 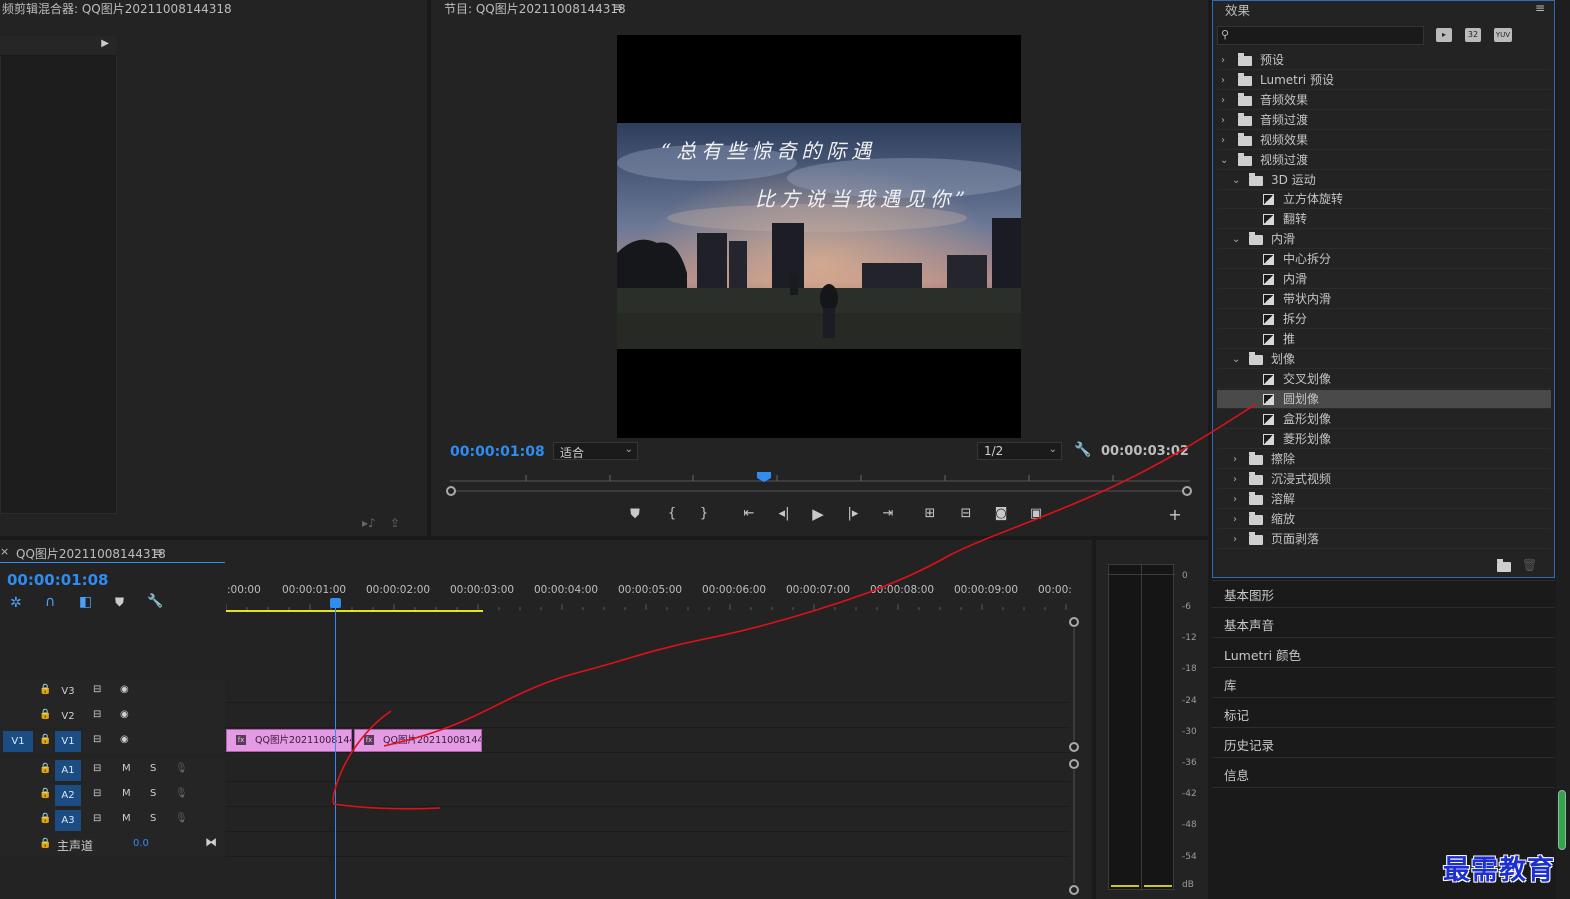 What do you see at coordinates (386, 760) in the screenshot?
I see `annotation-hook` at bounding box center [386, 760].